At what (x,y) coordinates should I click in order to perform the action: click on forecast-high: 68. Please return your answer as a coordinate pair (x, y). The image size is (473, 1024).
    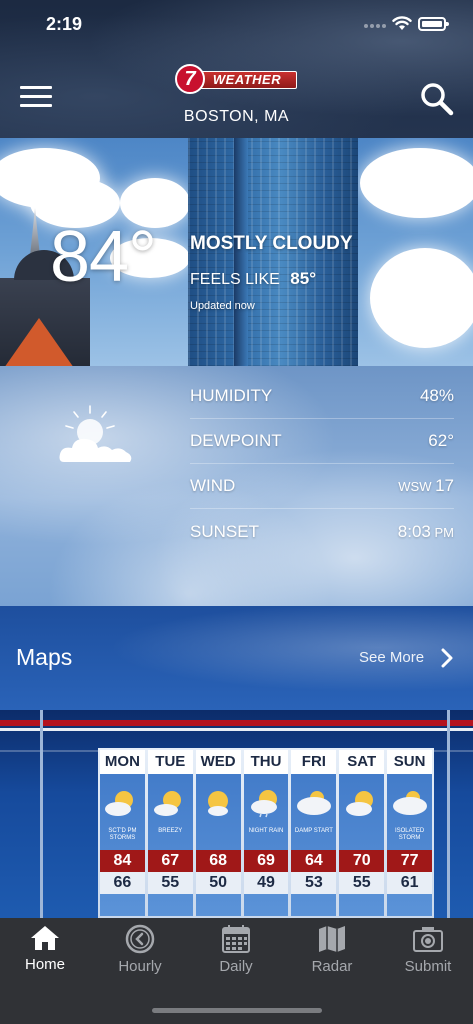
    Looking at the image, I should click on (218, 861).